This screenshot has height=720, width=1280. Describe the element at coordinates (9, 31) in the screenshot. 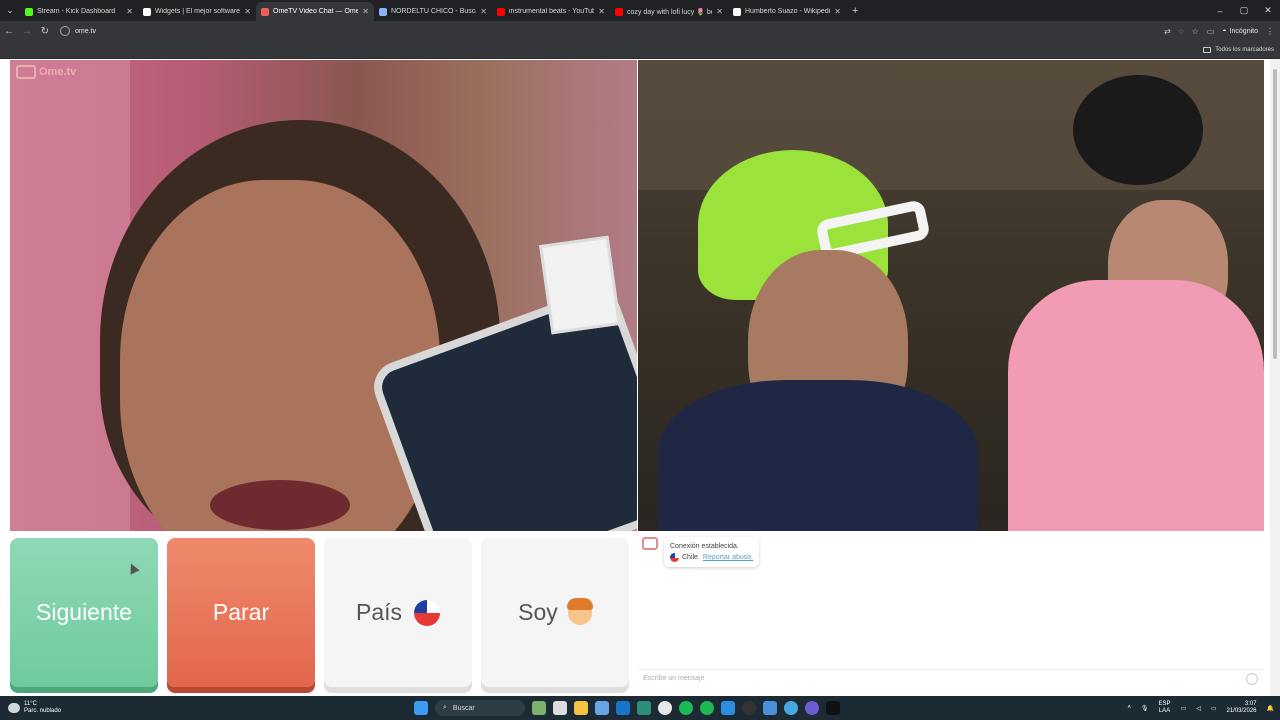

I see `back-icon: ←` at that location.